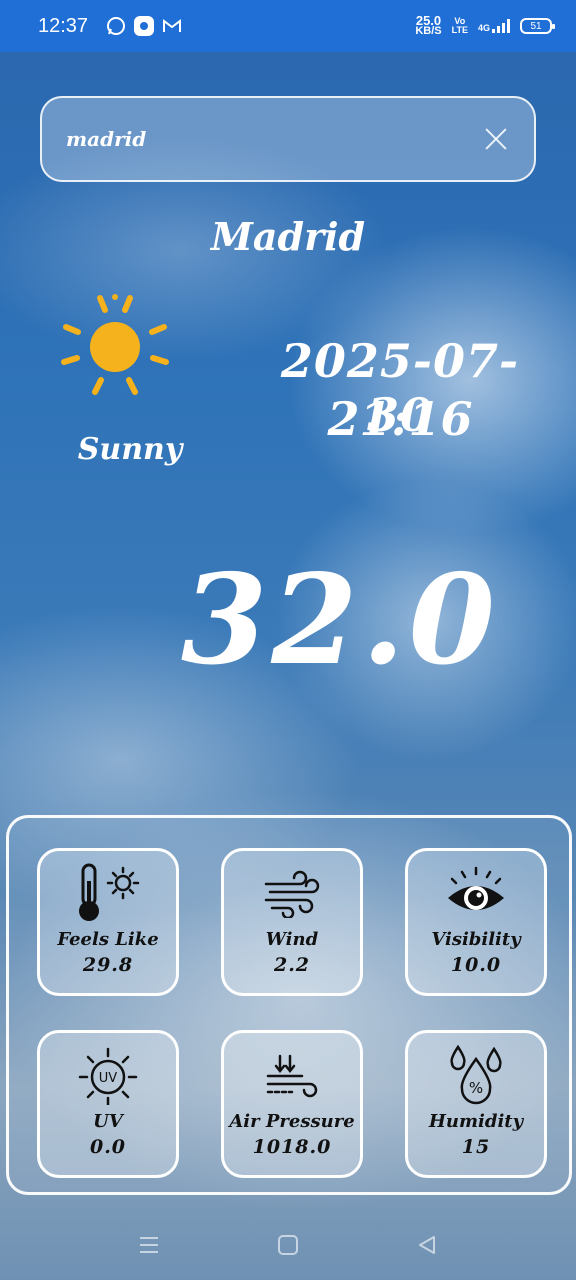 The image size is (576, 1280). I want to click on weather-condition: Sunny, so click(130, 449).